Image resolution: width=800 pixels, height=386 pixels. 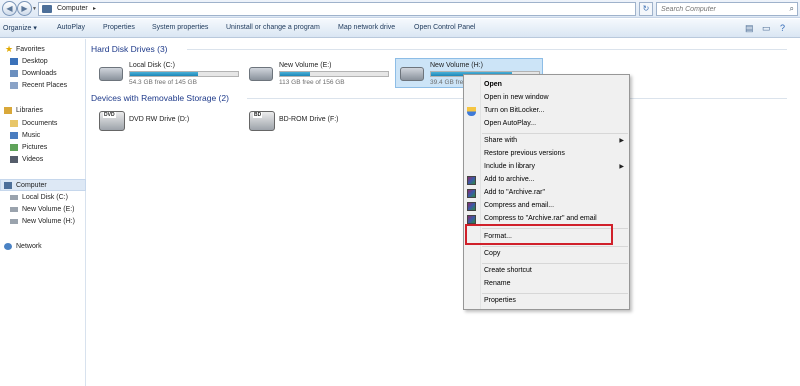 What do you see at coordinates (492, 253) in the screenshot?
I see `menu-item-copy: Copy` at bounding box center [492, 253].